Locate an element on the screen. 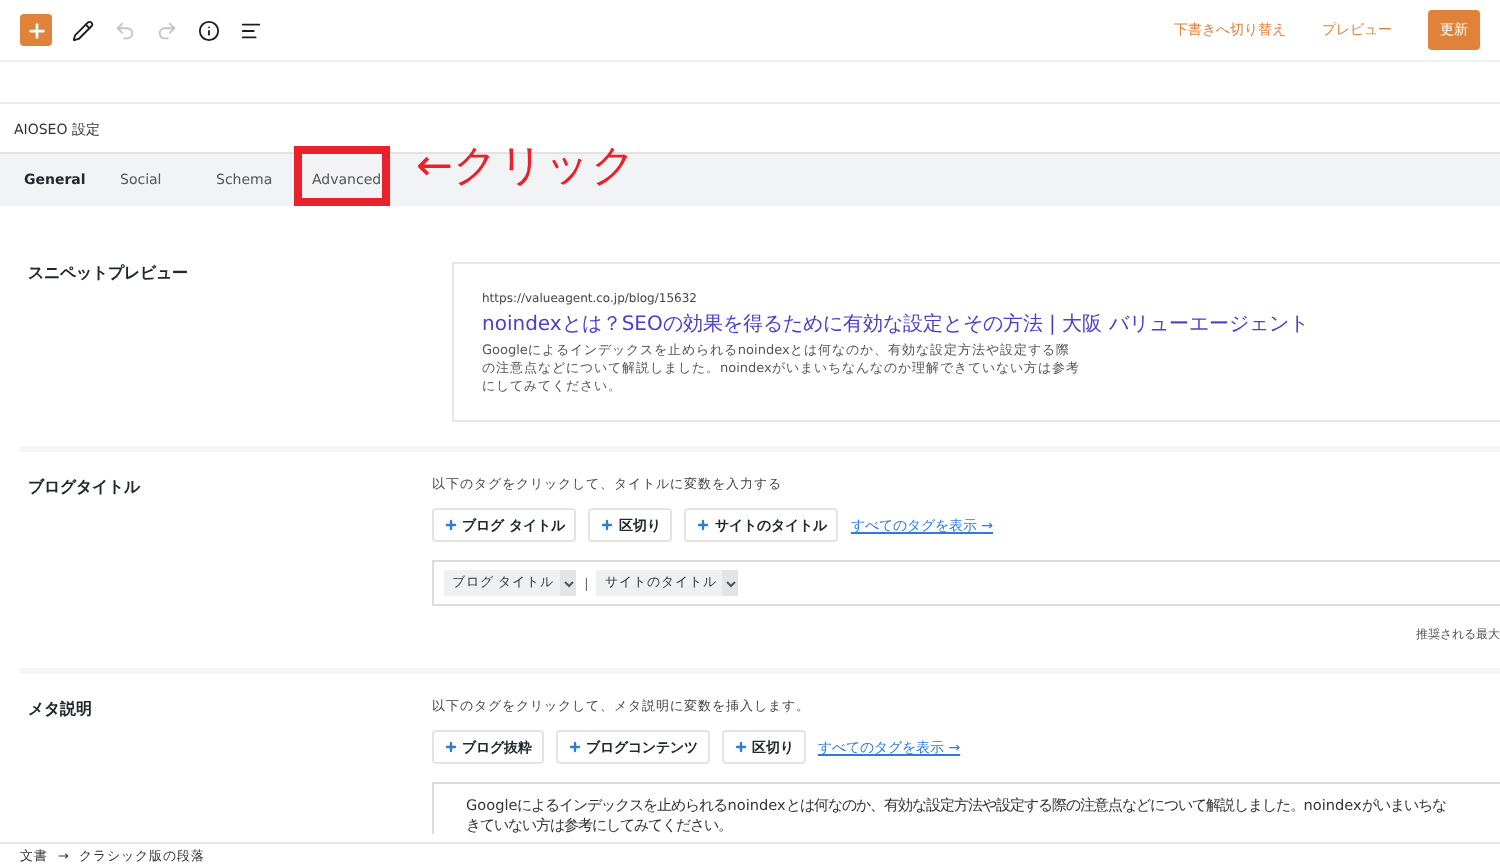 Image resolution: width=1500 pixels, height=868 pixels. pencil-icon is located at coordinates (83, 30).